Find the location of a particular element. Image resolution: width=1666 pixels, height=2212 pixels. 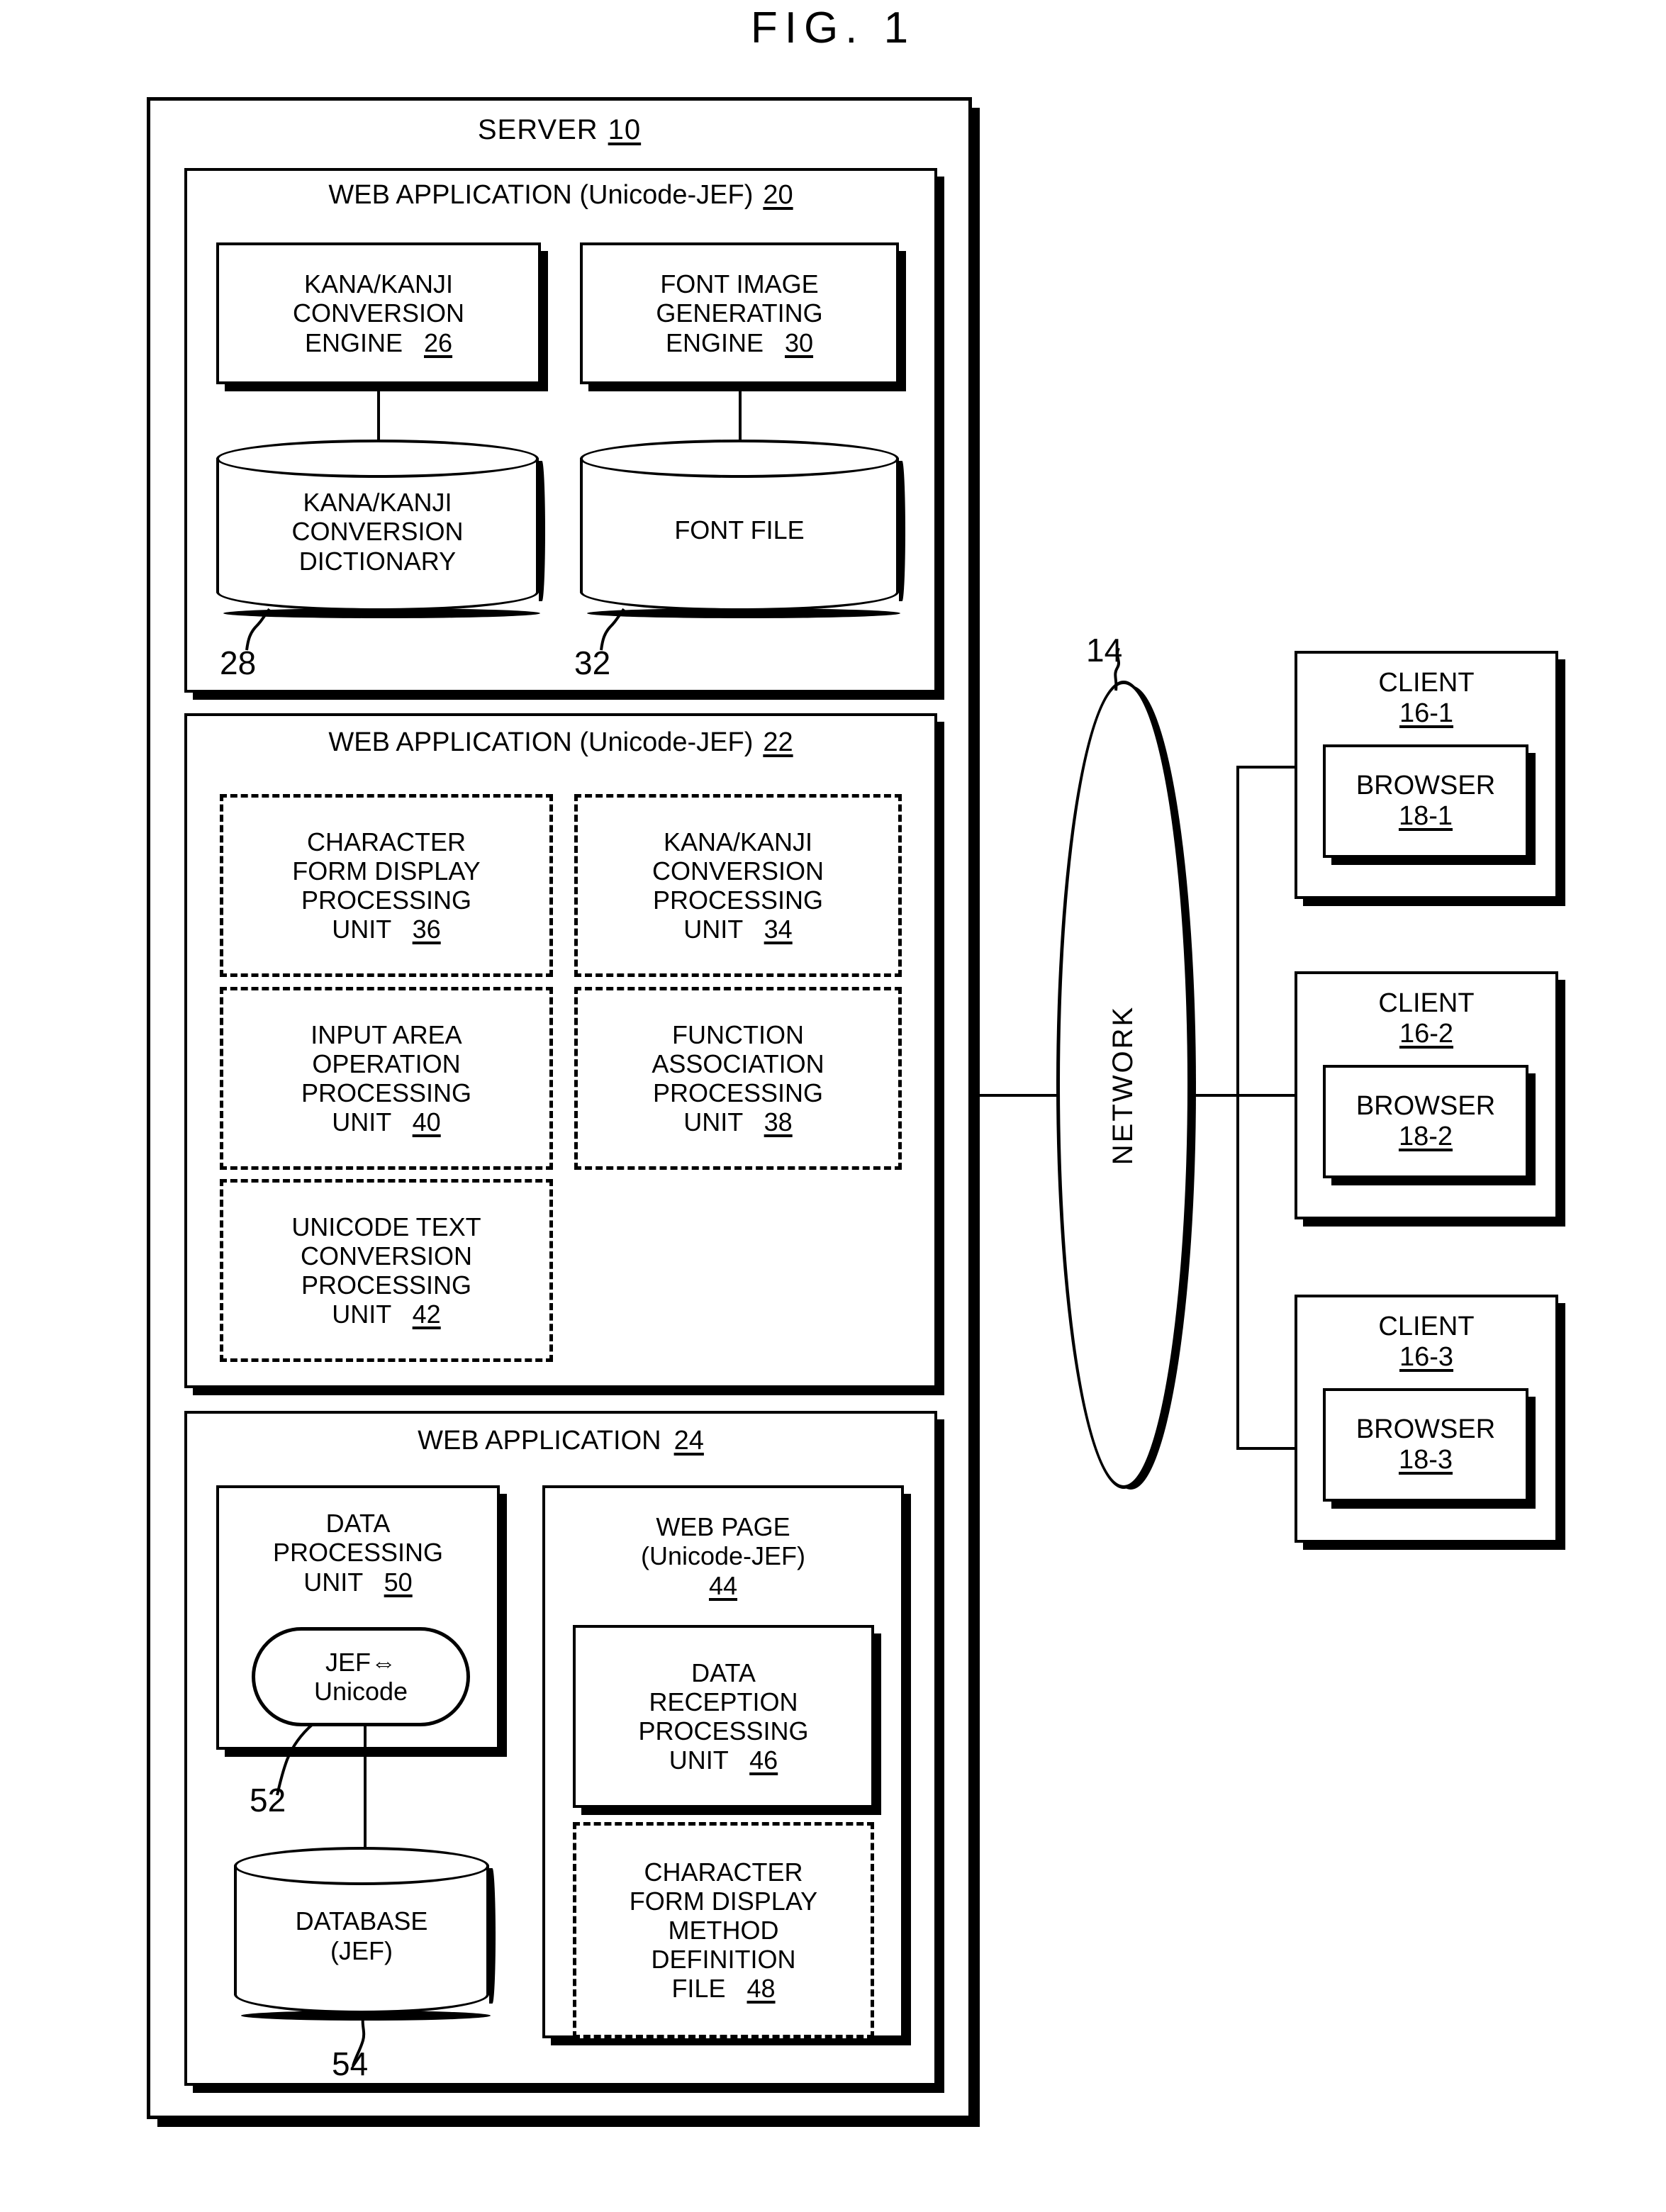

file-48-line-3: METHOD is located at coordinates (724, 1930).